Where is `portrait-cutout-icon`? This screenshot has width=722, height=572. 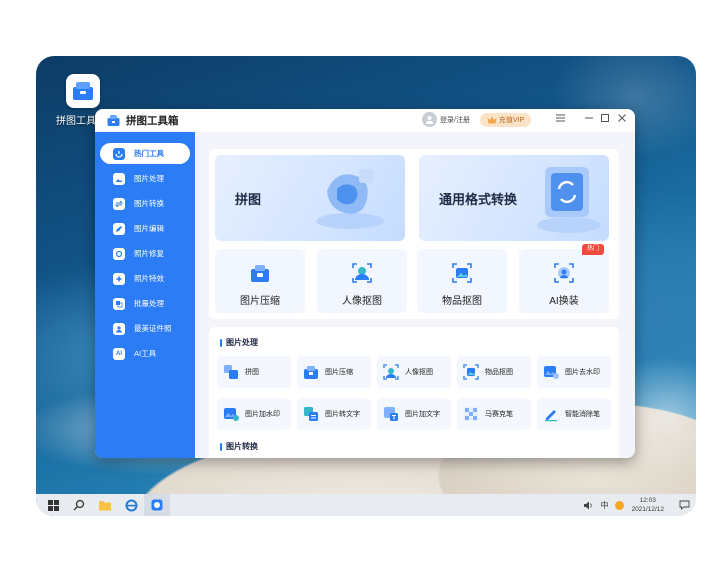 portrait-cutout-icon is located at coordinates (391, 372).